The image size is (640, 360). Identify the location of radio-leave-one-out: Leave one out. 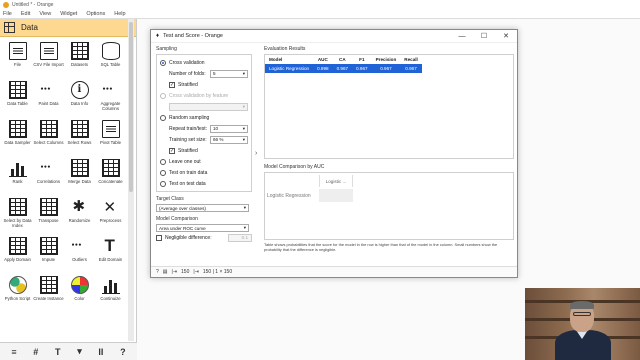
(204, 161).